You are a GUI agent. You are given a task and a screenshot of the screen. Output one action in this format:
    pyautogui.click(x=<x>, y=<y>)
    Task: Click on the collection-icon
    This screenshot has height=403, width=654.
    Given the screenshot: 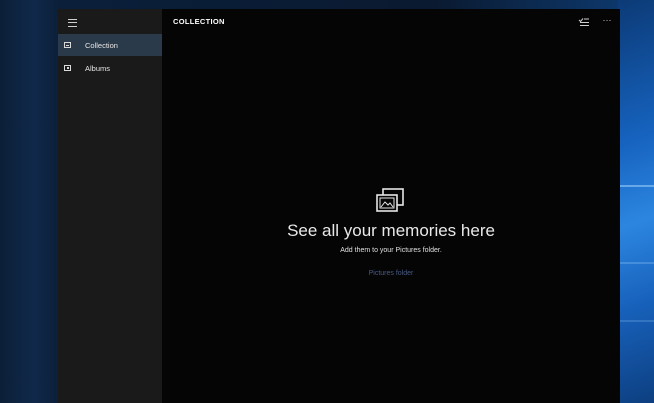 What is the action you would take?
    pyautogui.click(x=67, y=45)
    